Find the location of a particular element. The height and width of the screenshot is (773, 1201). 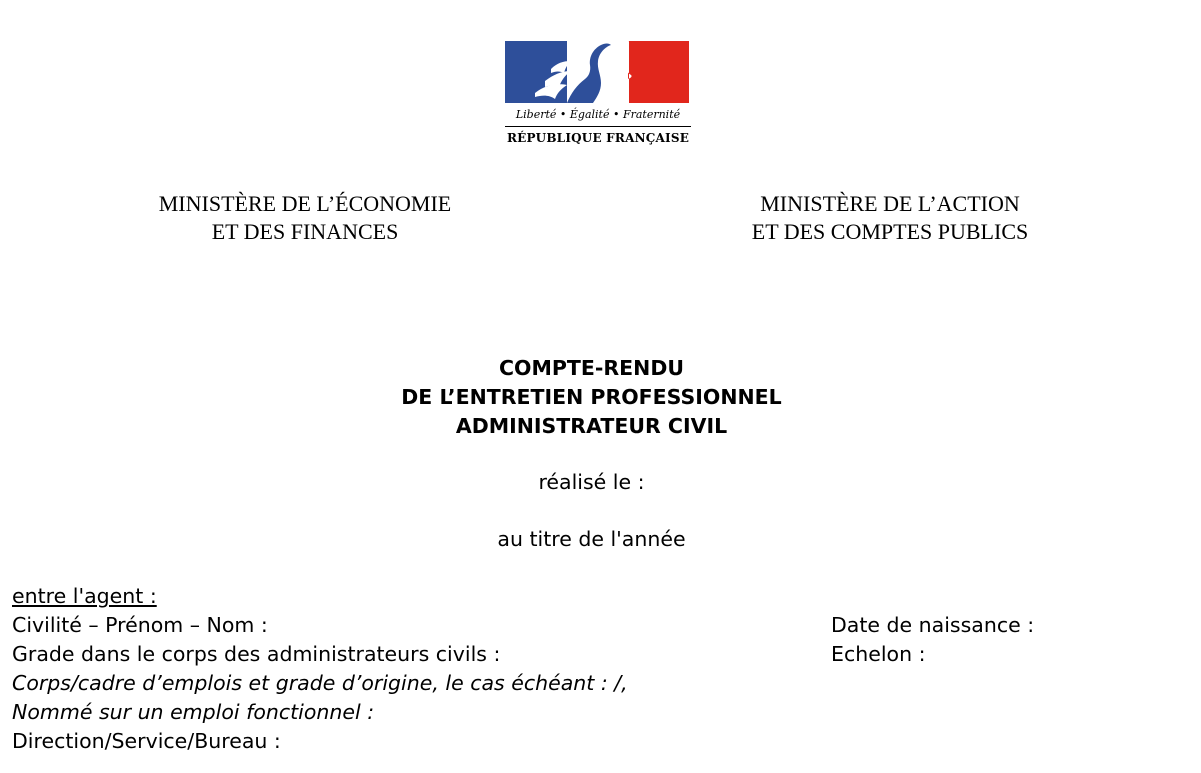

title-line-1: COMPTE-RENDU is located at coordinates (591, 368).